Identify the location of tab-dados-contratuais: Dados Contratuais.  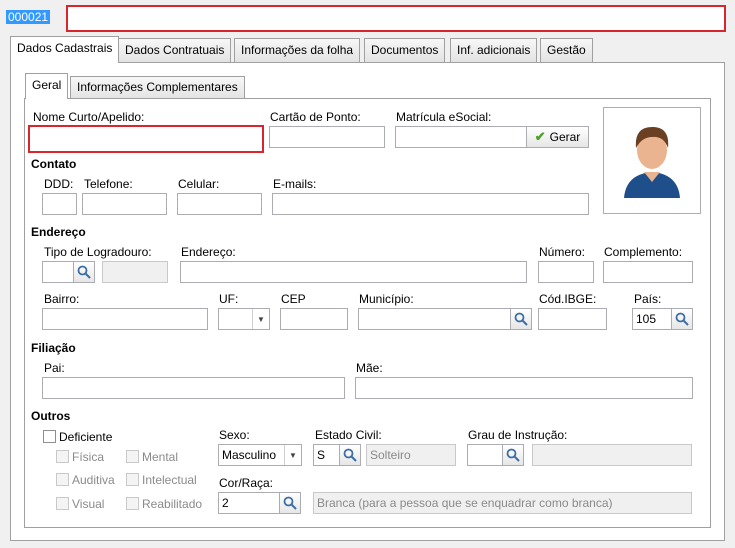
(175, 50).